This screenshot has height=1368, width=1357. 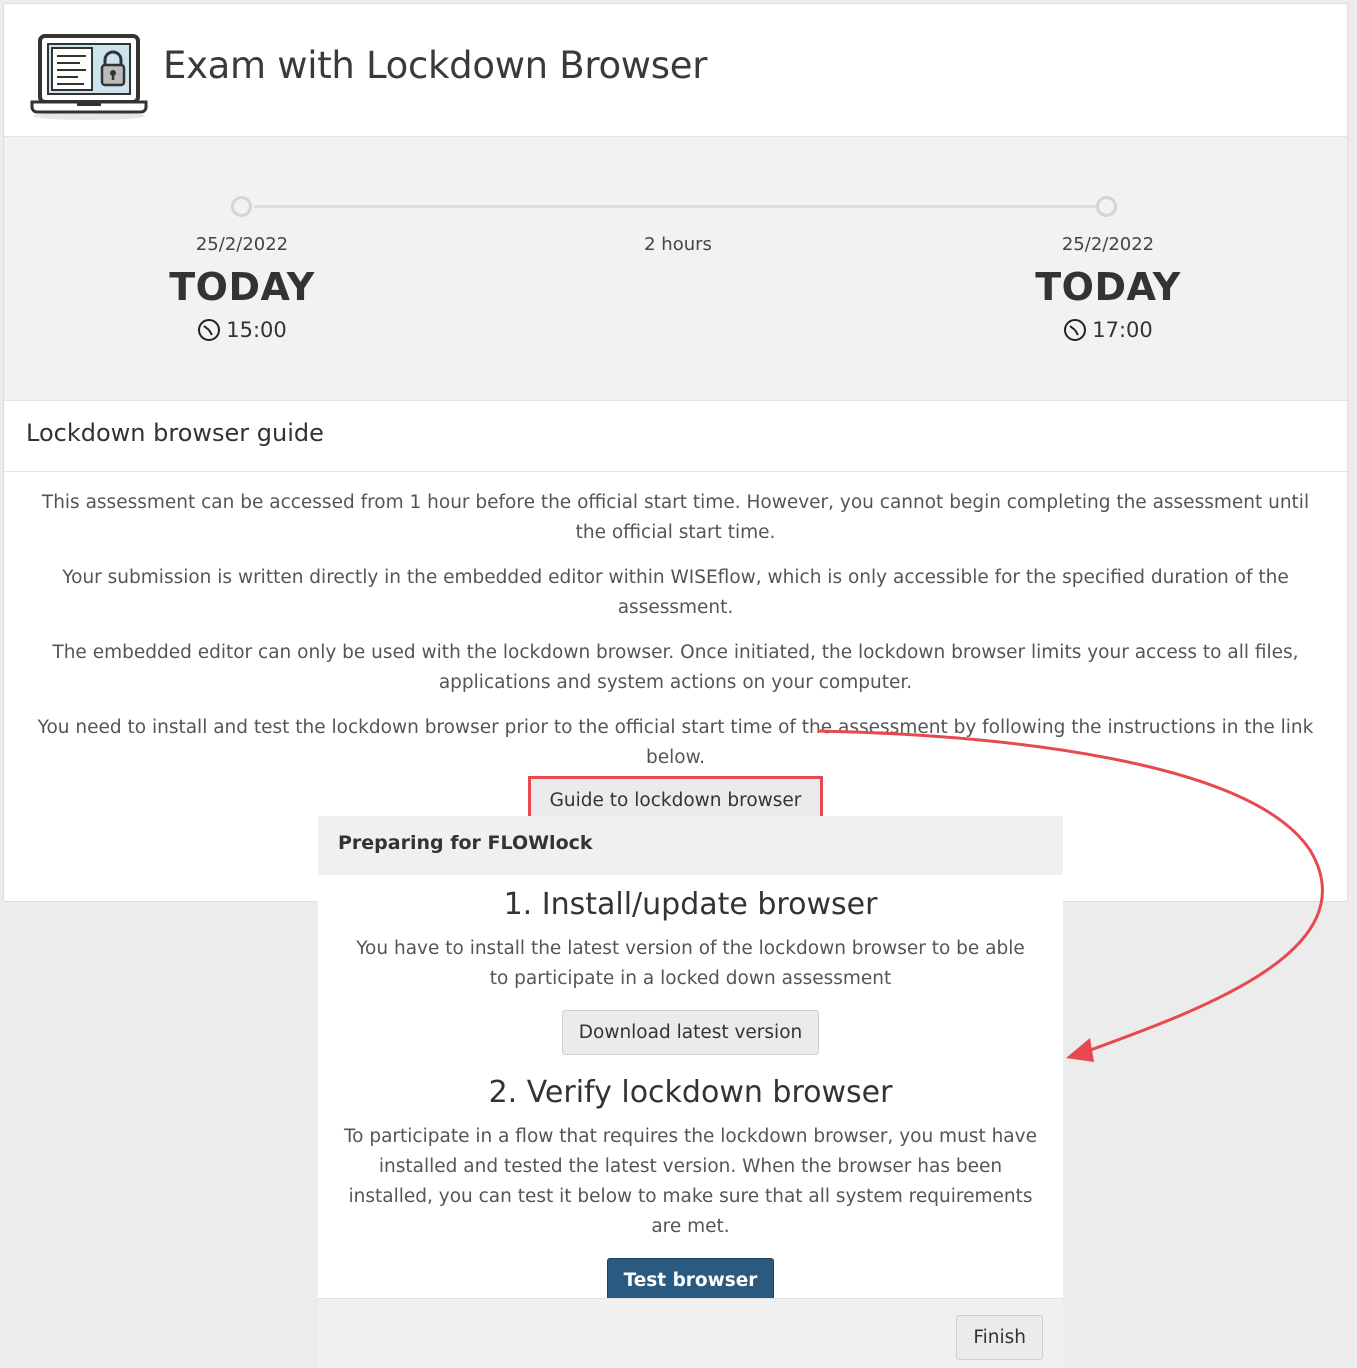 What do you see at coordinates (678, 244) in the screenshot?
I see `exam-duration: 2 hours` at bounding box center [678, 244].